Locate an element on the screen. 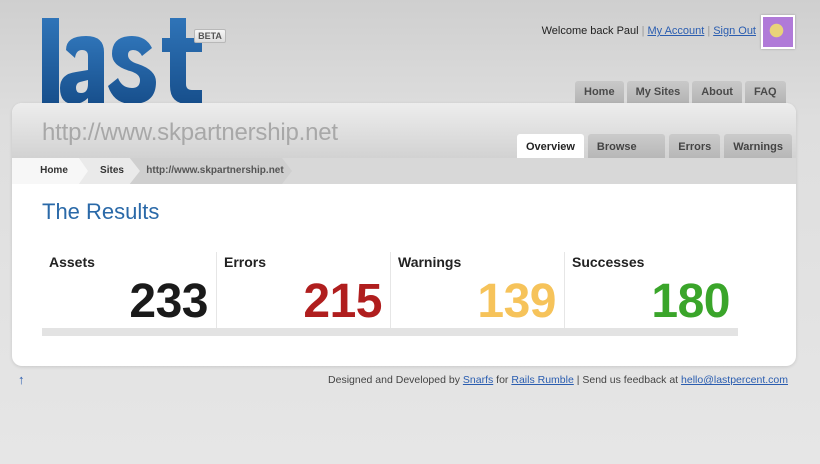 This screenshot has width=820, height=464. user-area: Welcome back Paul | My Account | Sign Out is located at coordinates (649, 31).